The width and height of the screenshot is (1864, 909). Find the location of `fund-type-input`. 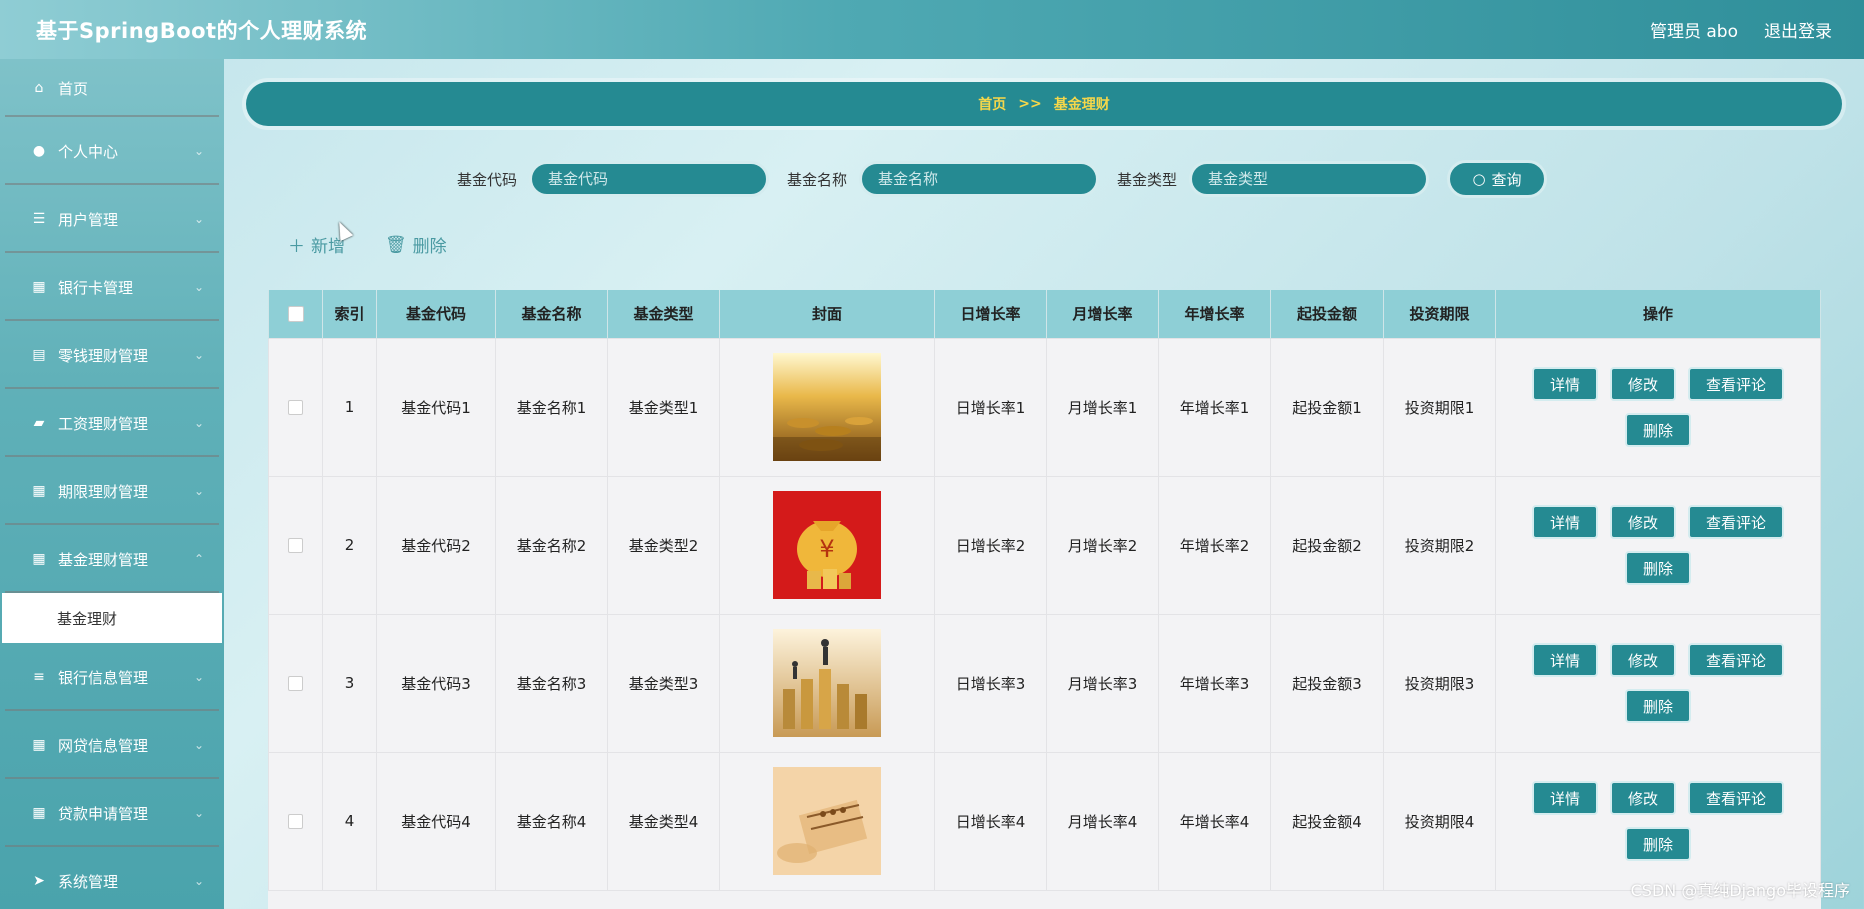

fund-type-input is located at coordinates (1309, 179).